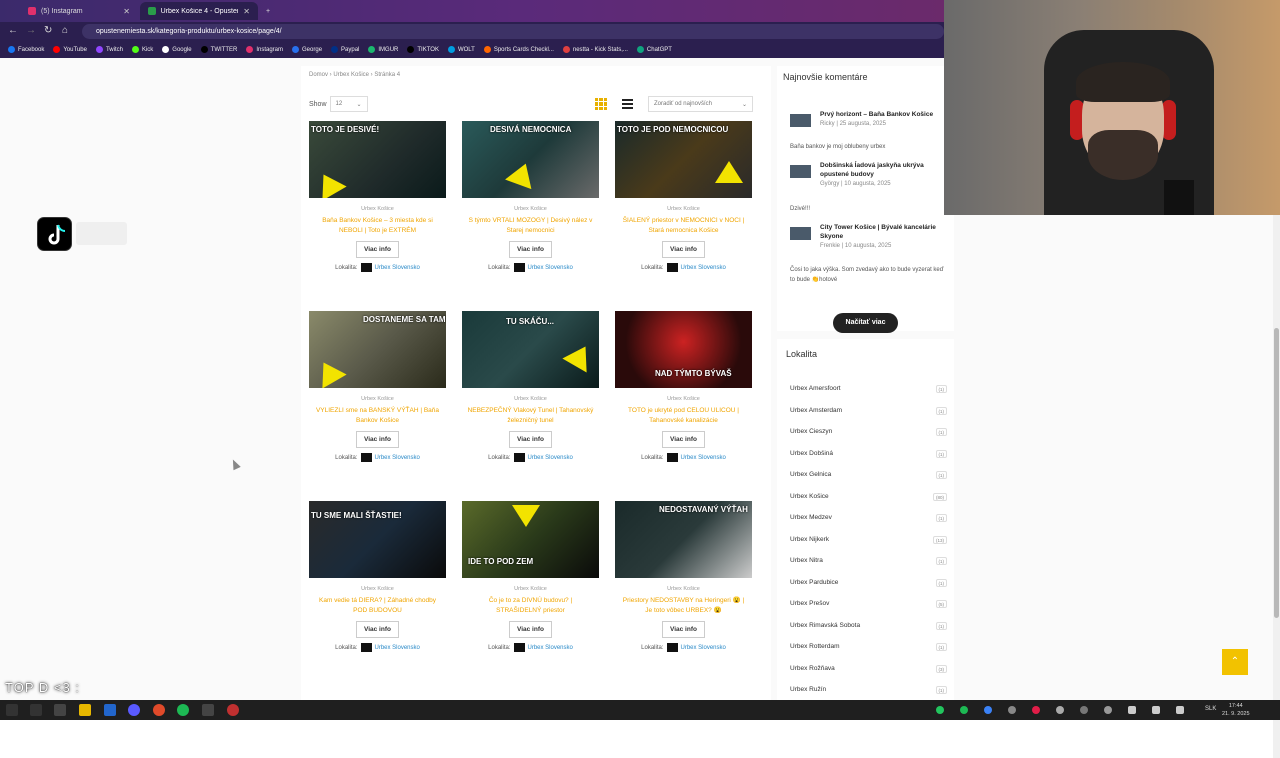 The image size is (1280, 758). Describe the element at coordinates (883, 114) in the screenshot. I see `comment-post-link: Prvý horizont – Baňa Bankov Košice` at that location.